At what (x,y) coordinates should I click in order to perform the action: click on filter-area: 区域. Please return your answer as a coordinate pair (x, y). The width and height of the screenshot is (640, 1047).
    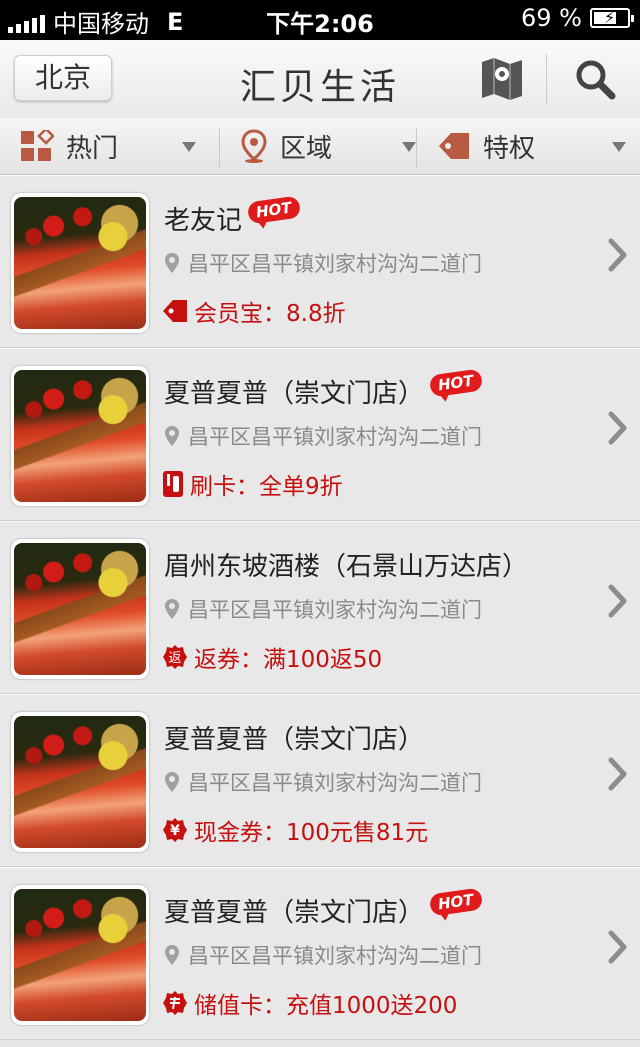
    Looking at the image, I should click on (325, 146).